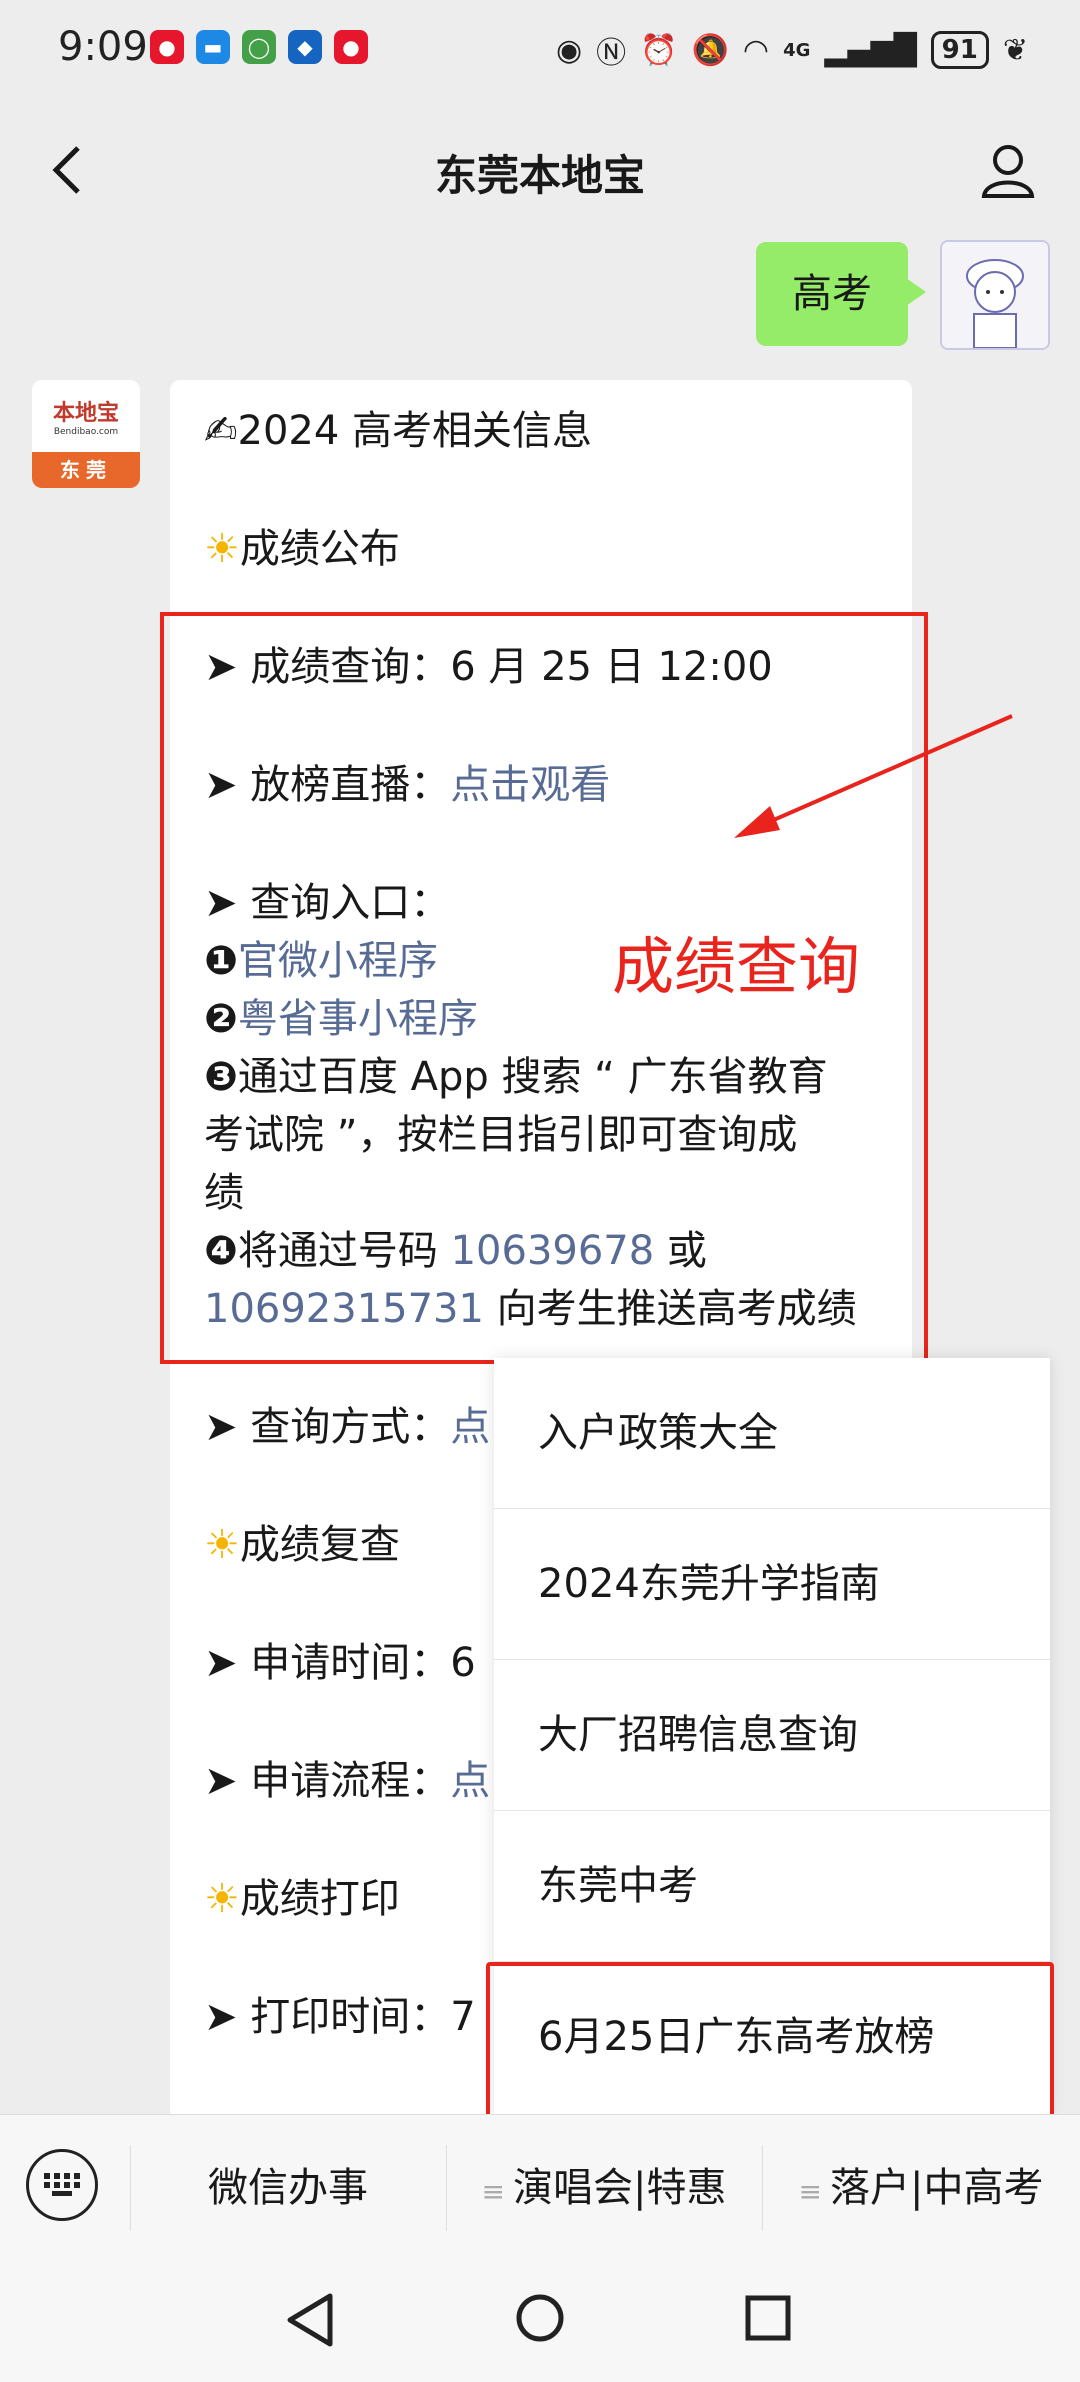 This screenshot has height=2382, width=1080. Describe the element at coordinates (921, 2188) in the screenshot. I see `menu-tab-hukou-exams: ≡ 落户|中高考` at that location.